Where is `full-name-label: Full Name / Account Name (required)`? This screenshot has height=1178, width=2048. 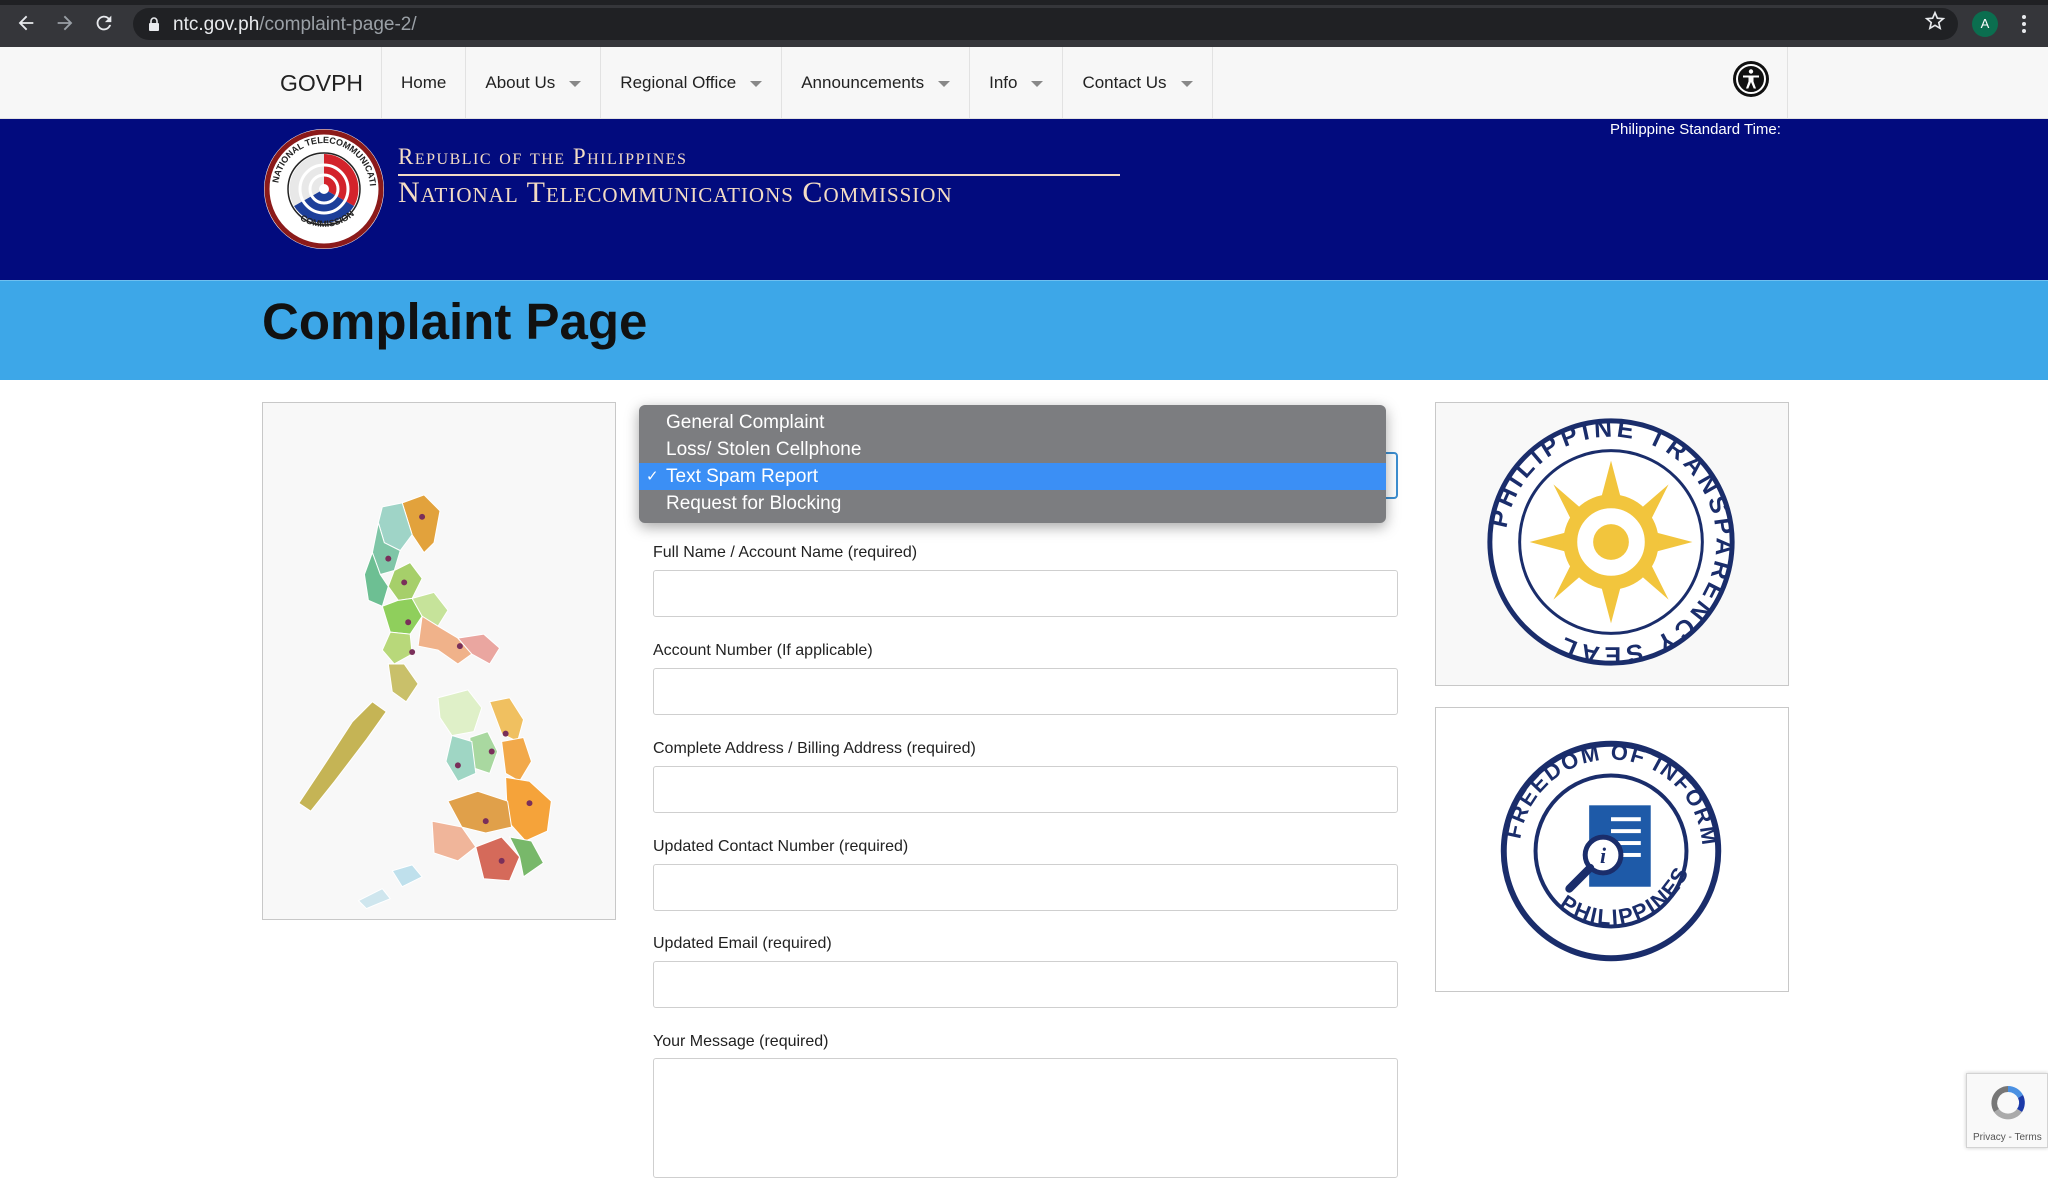 full-name-label: Full Name / Account Name (required) is located at coordinates (785, 552).